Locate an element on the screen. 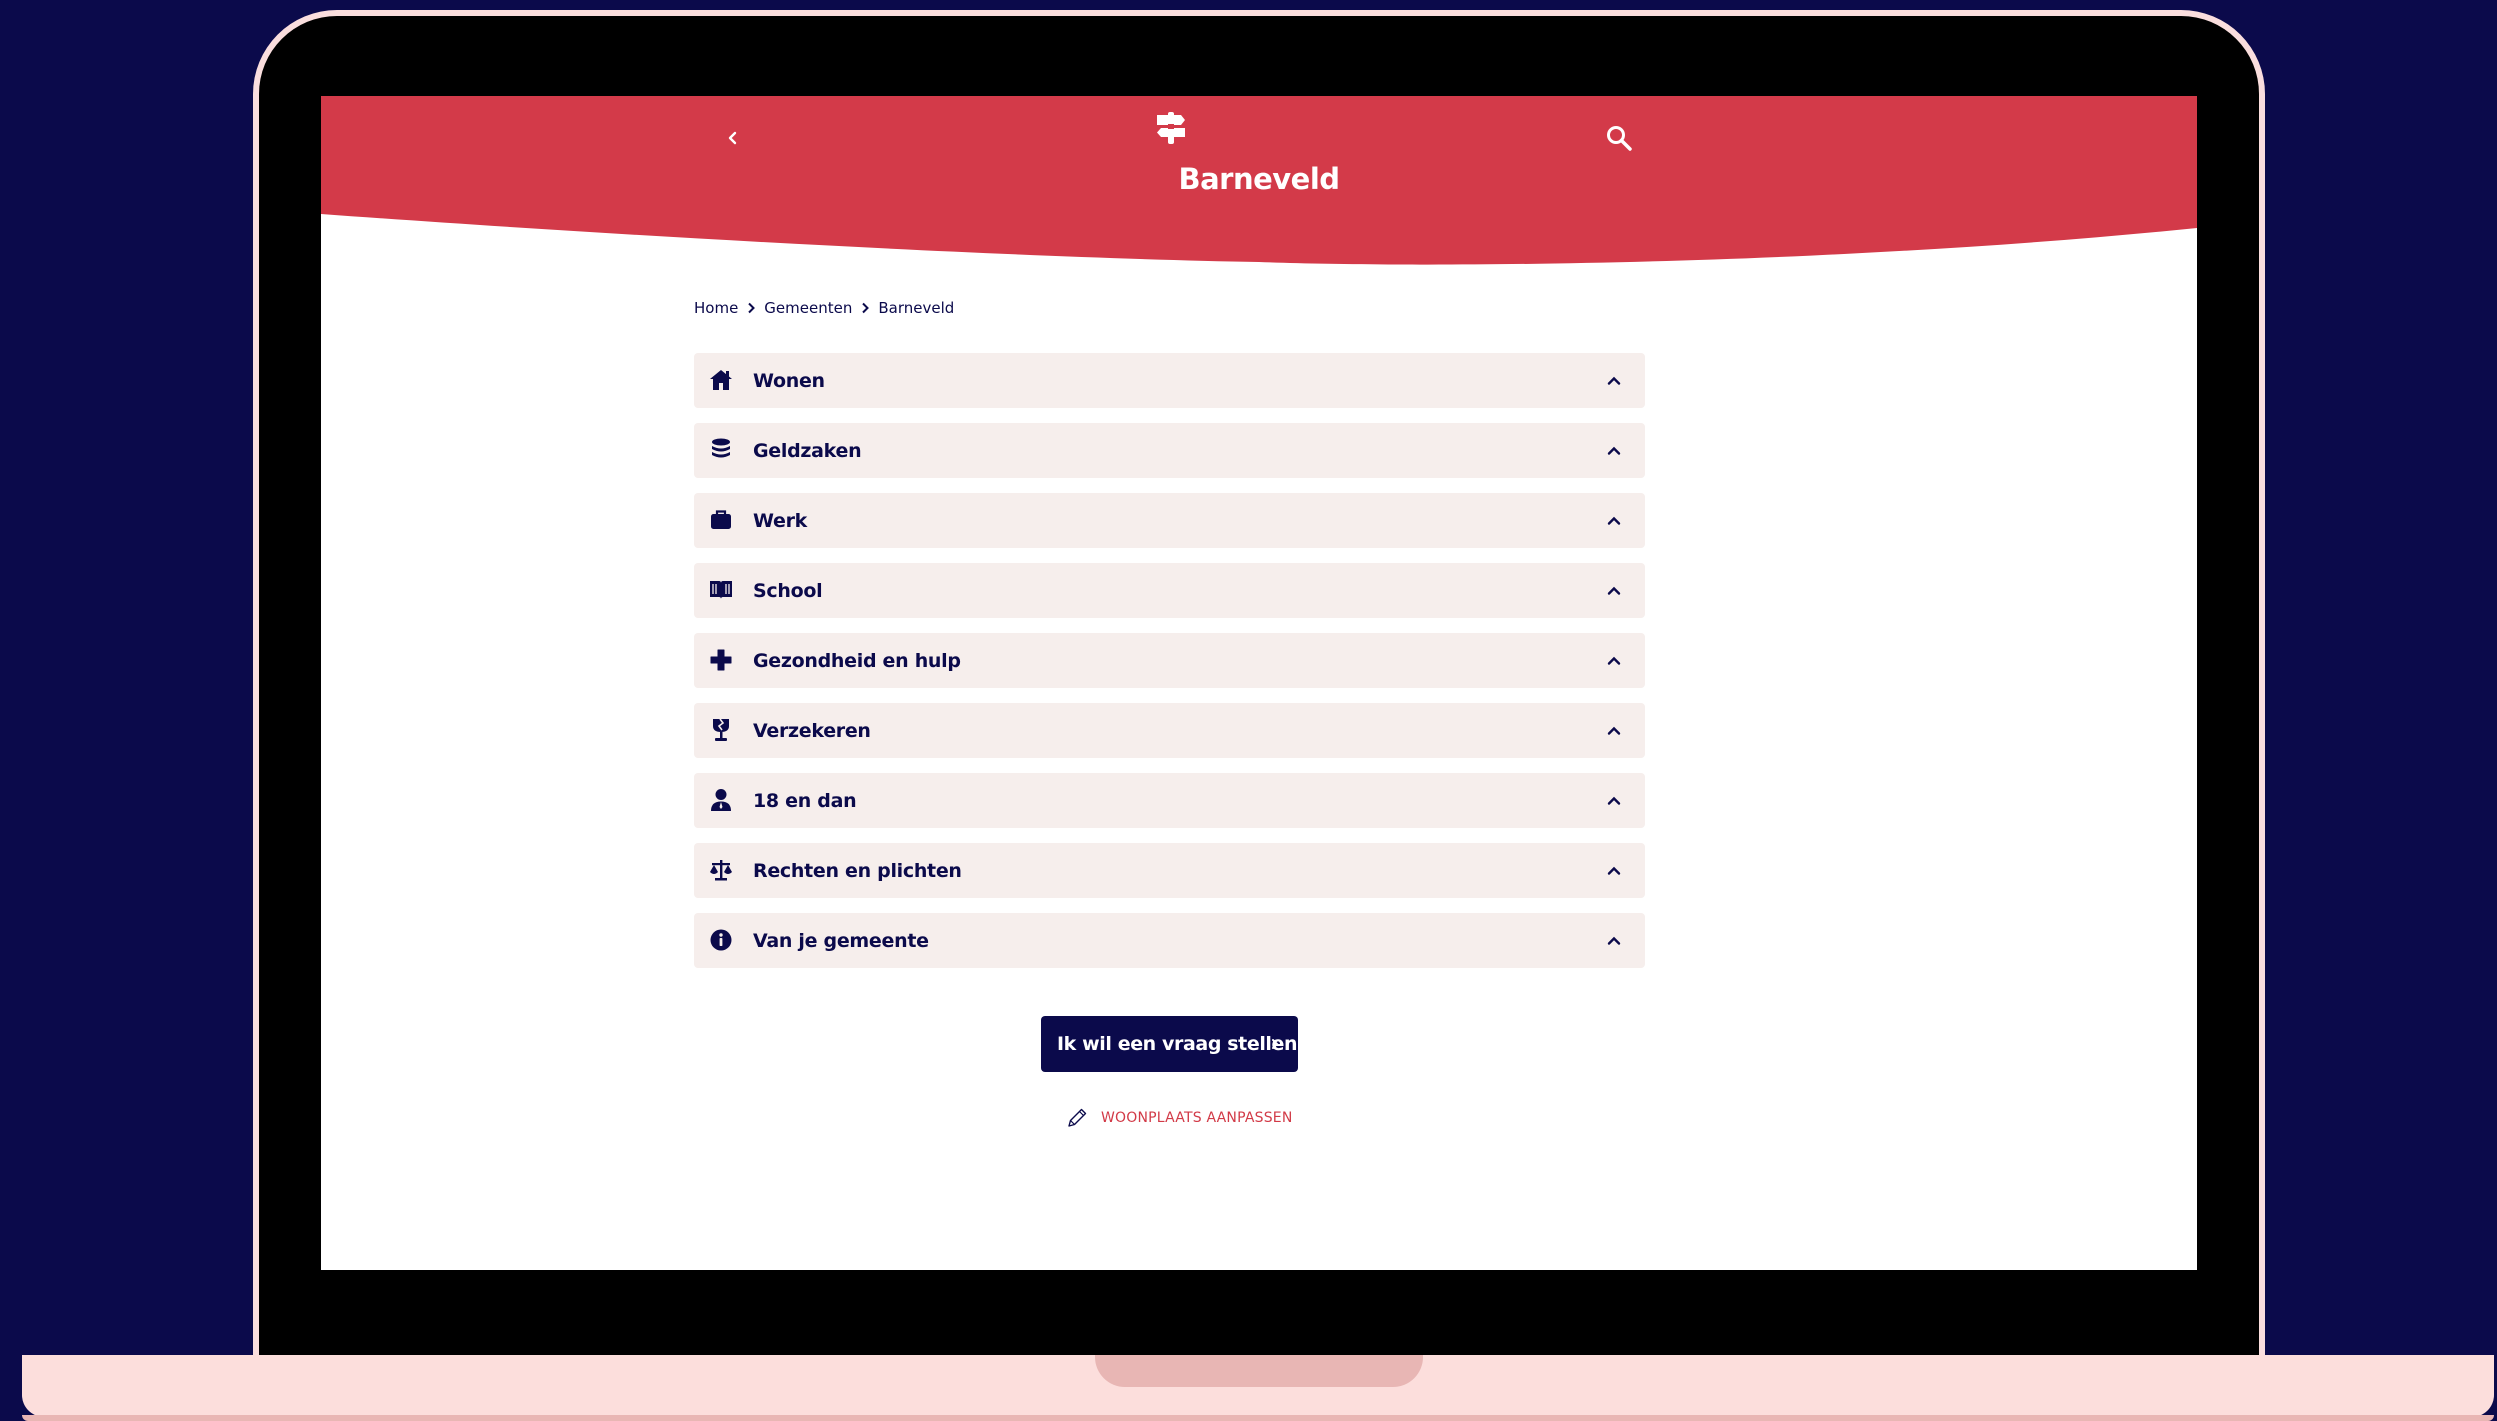 This screenshot has width=2497, height=1421. signpost-icon is located at coordinates (1171, 128).